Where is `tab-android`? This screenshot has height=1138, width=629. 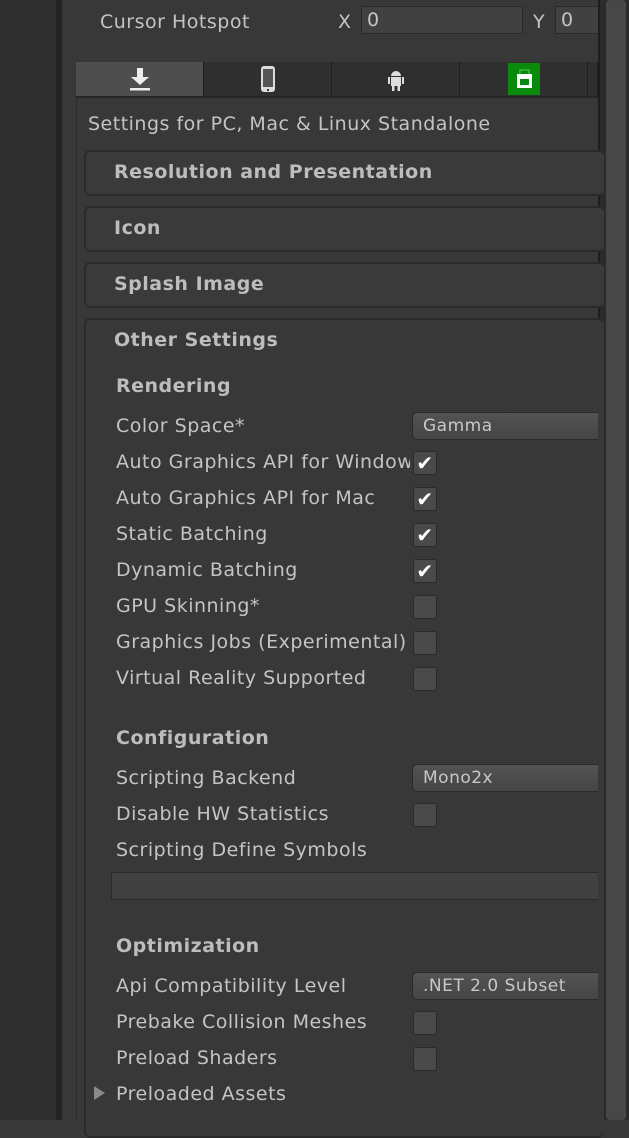
tab-android is located at coordinates (396, 80).